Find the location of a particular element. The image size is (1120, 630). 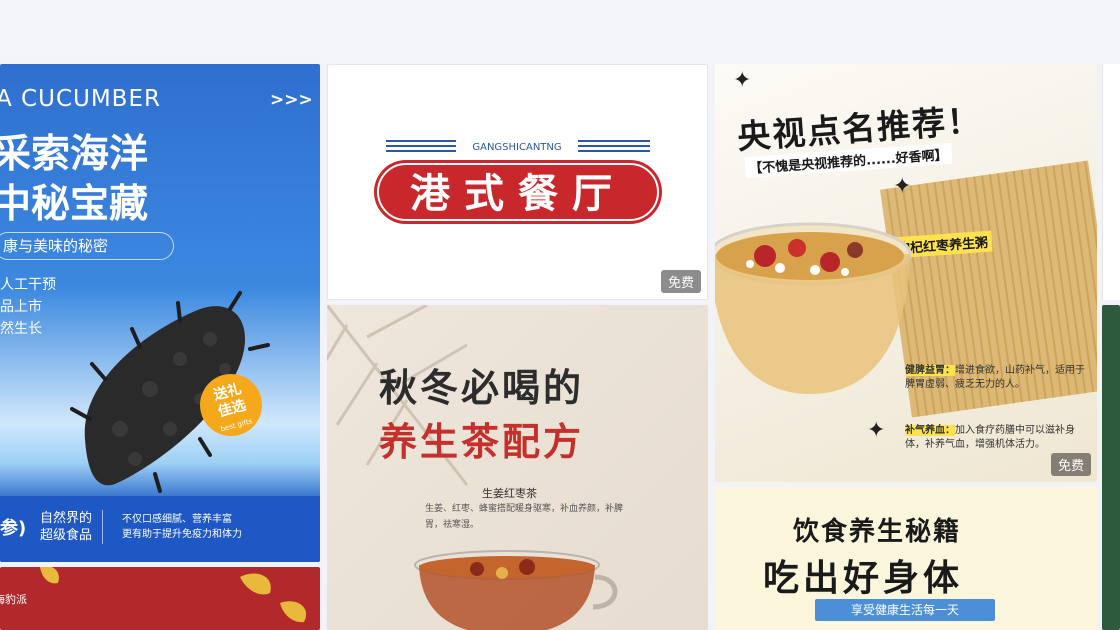

english-title: A CUCUMBER is located at coordinates (80, 99).